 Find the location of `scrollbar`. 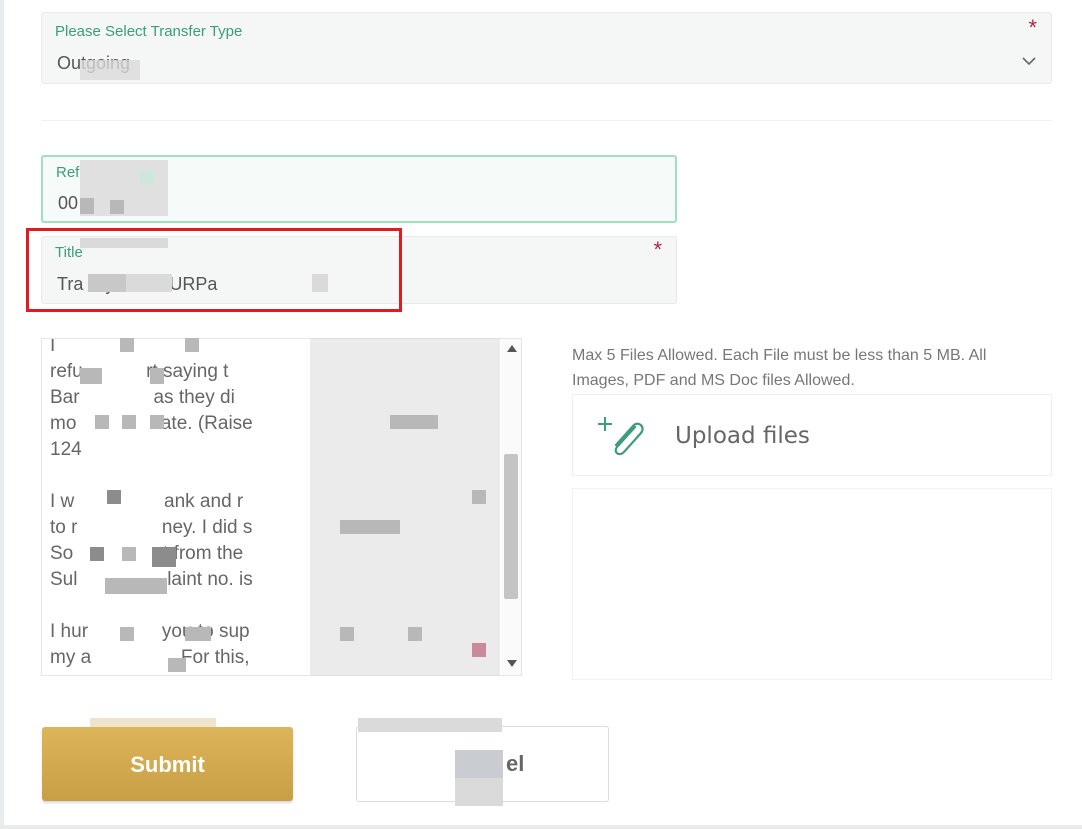

scrollbar is located at coordinates (511, 507).